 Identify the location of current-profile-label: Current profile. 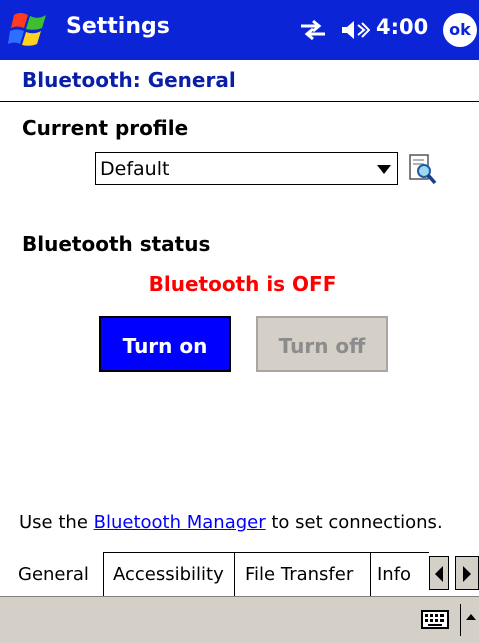
(105, 128).